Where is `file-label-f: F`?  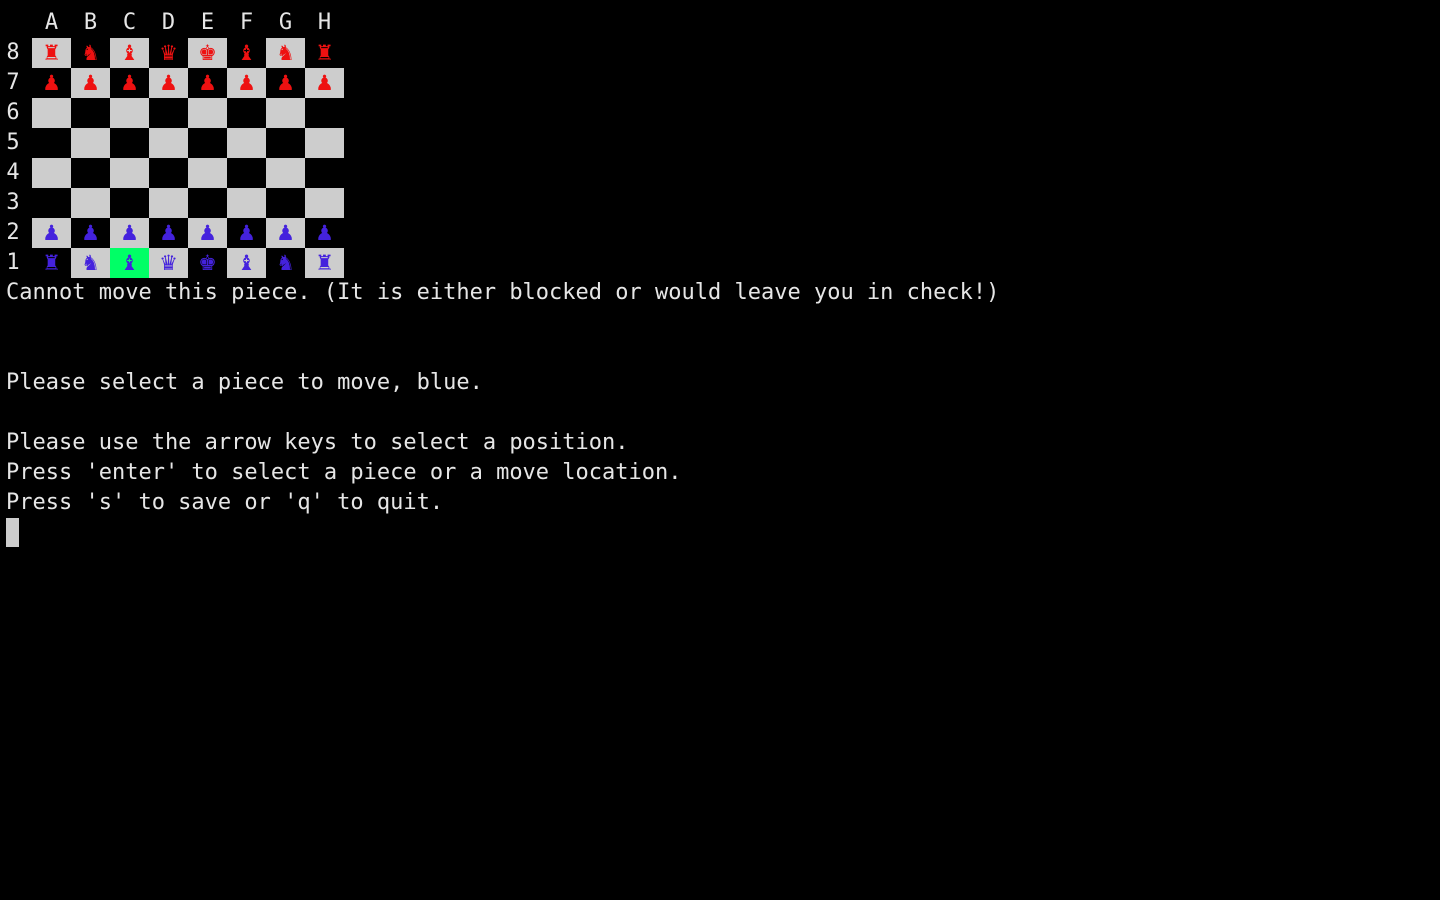
file-label-f: F is located at coordinates (246, 22).